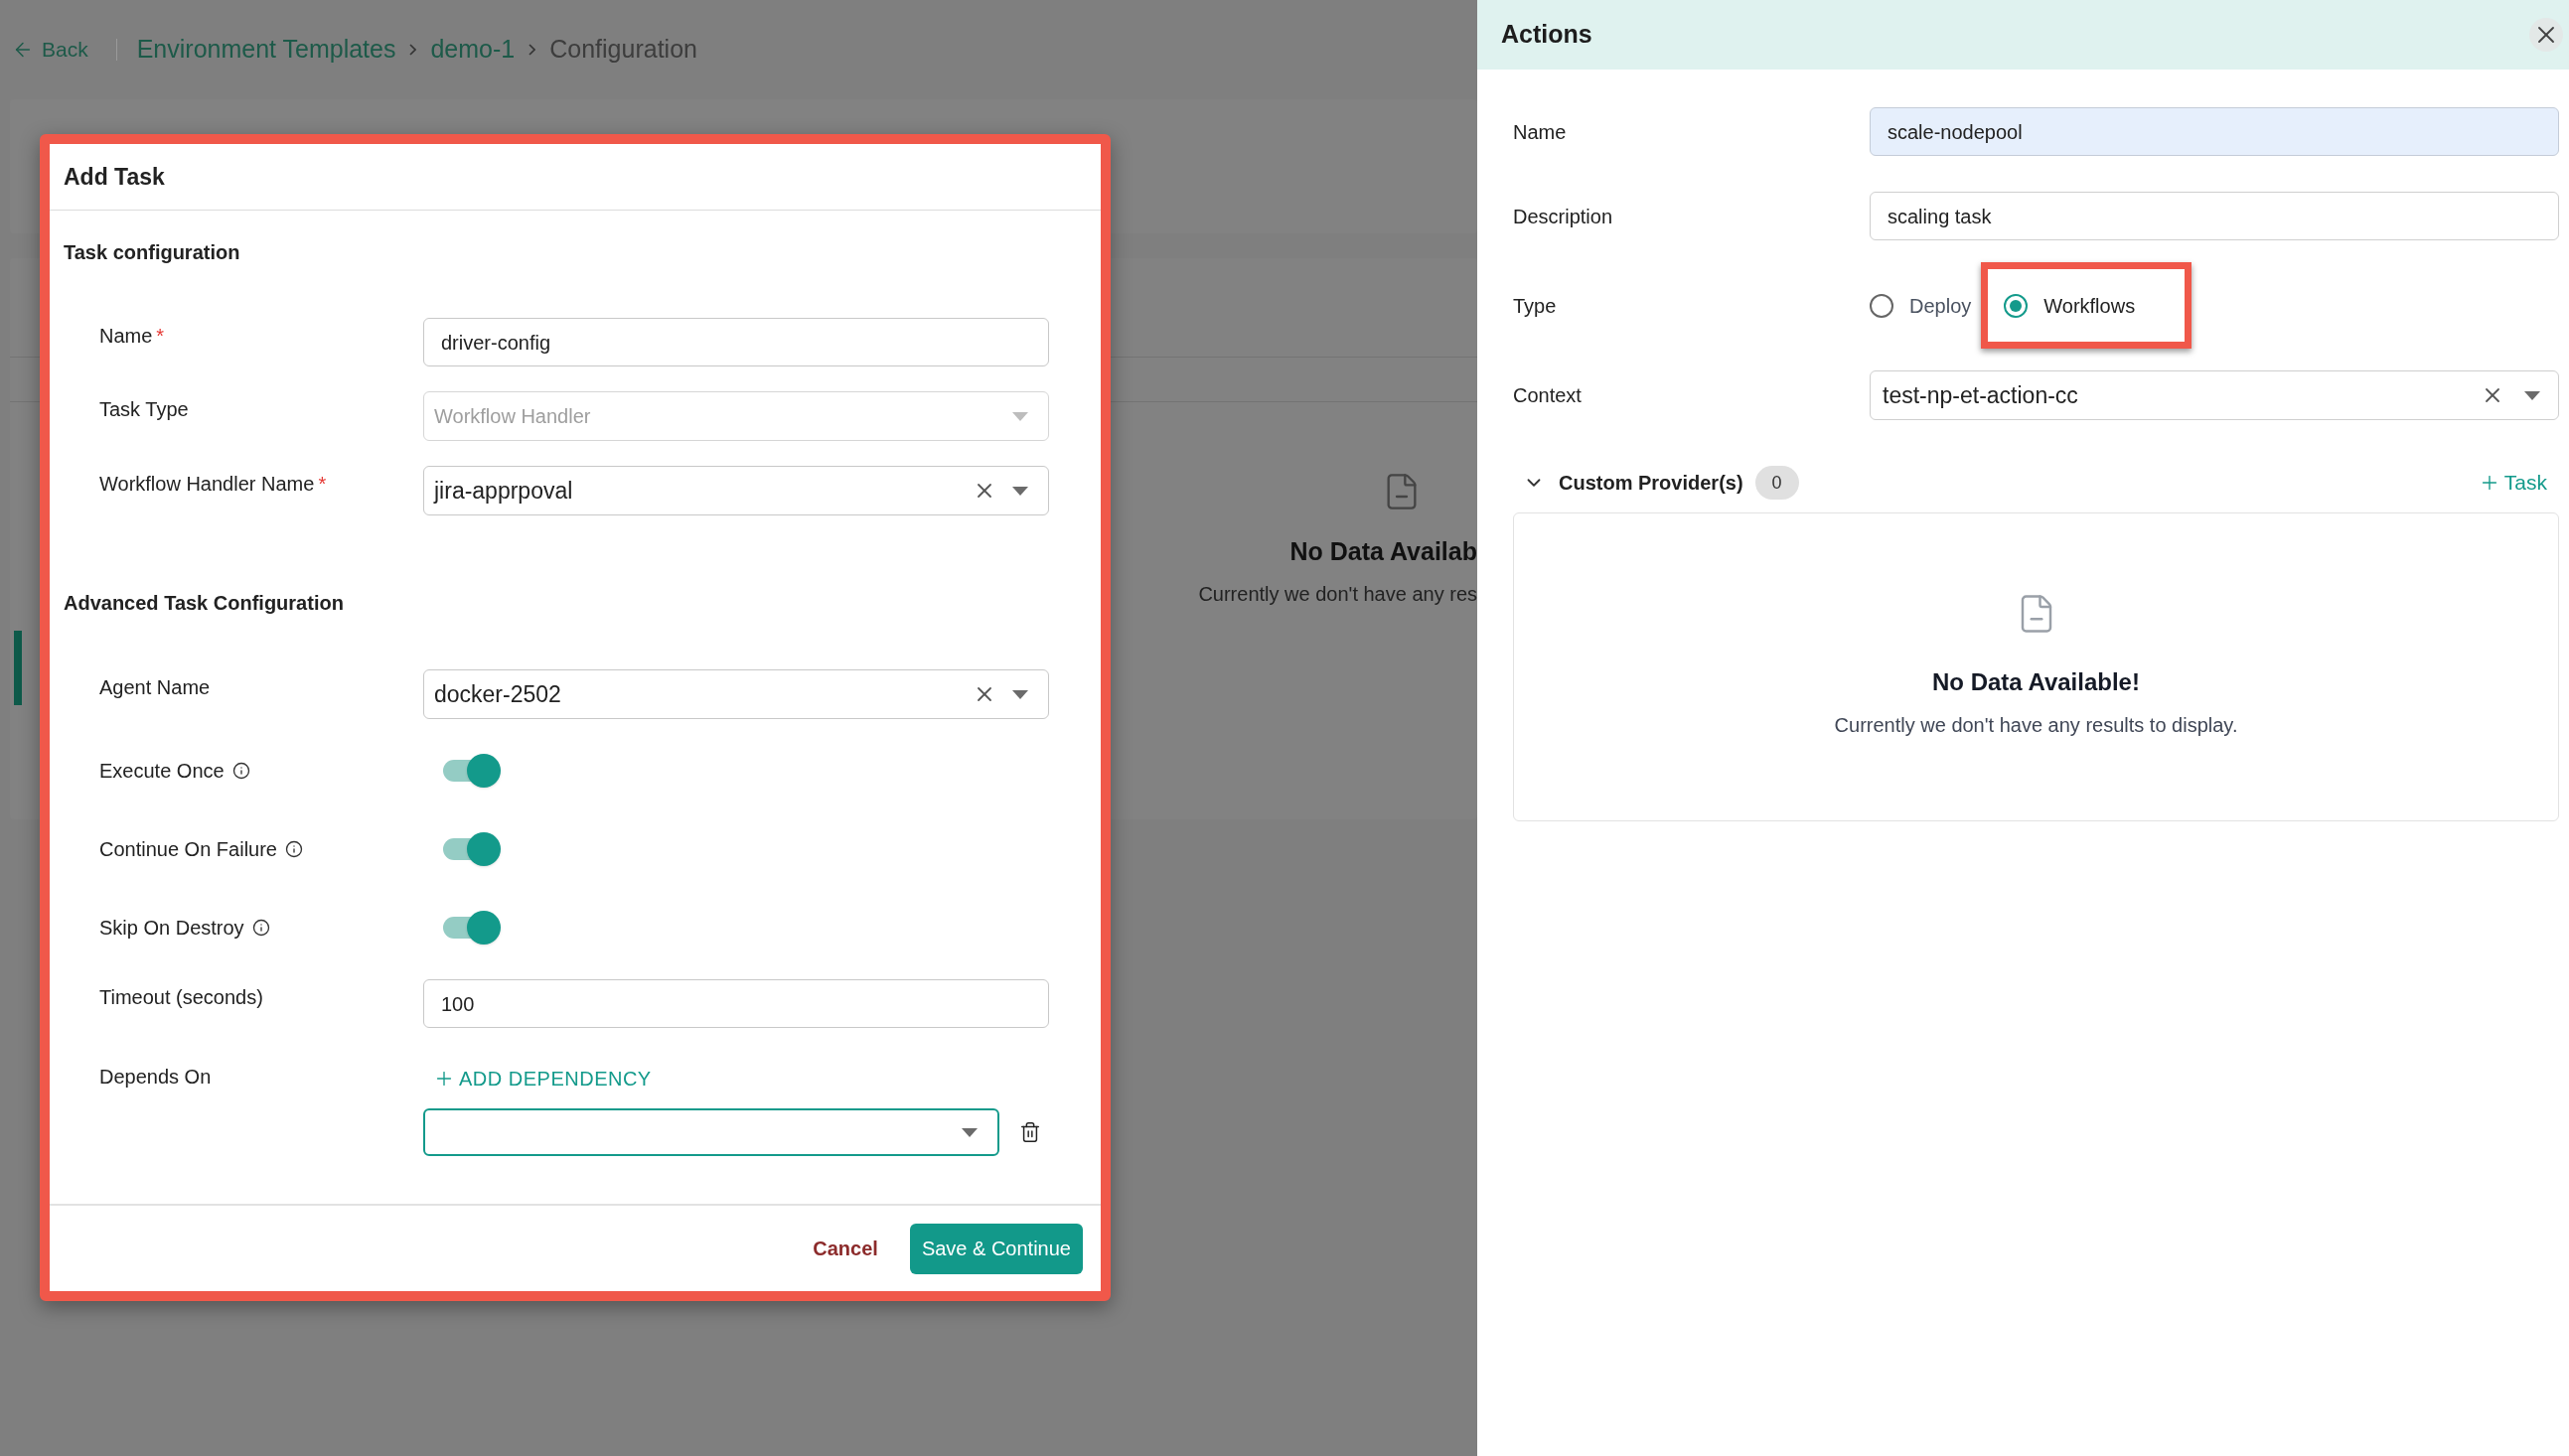 Image resolution: width=2569 pixels, height=1456 pixels. What do you see at coordinates (1535, 305) in the screenshot?
I see `field-label: Type` at bounding box center [1535, 305].